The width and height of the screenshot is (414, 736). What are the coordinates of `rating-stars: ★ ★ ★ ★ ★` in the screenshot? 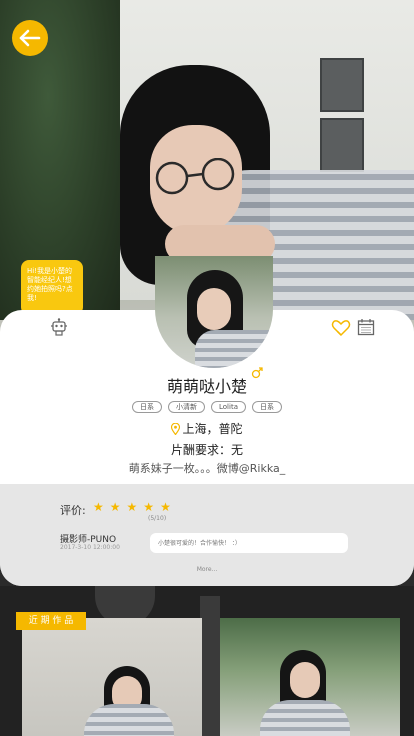 It's located at (132, 507).